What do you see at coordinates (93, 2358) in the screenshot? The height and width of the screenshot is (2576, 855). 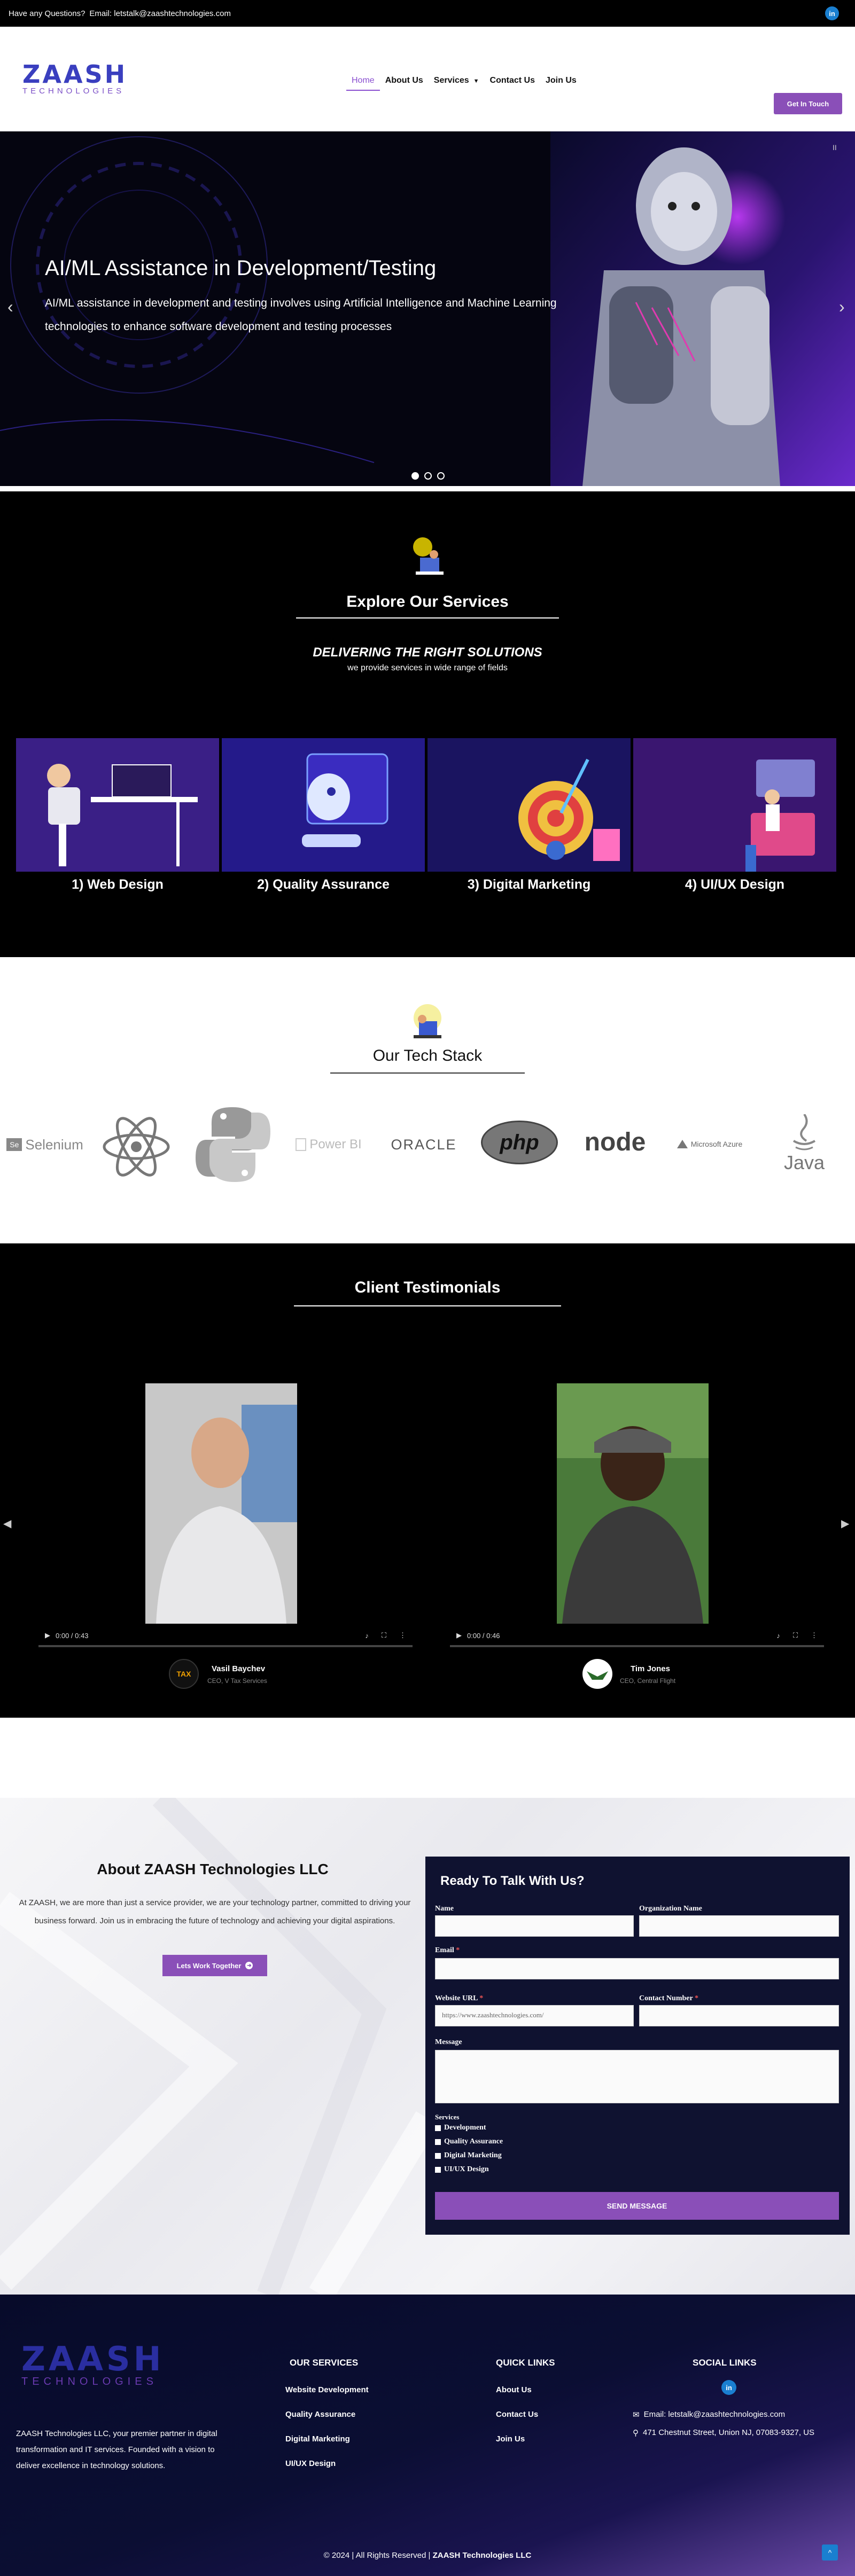 I see `footer-logo-wordmark: ZAASH` at bounding box center [93, 2358].